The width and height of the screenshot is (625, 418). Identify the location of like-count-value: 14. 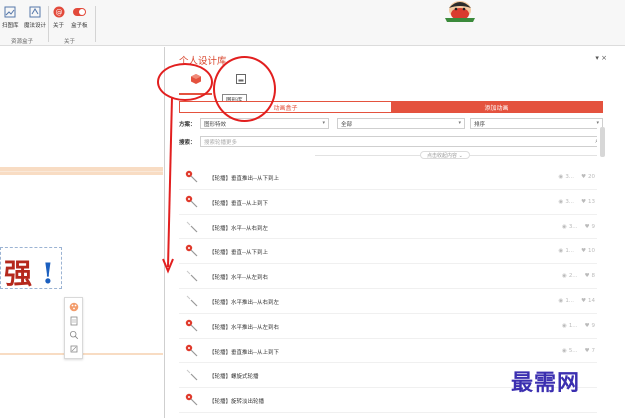
(591, 300).